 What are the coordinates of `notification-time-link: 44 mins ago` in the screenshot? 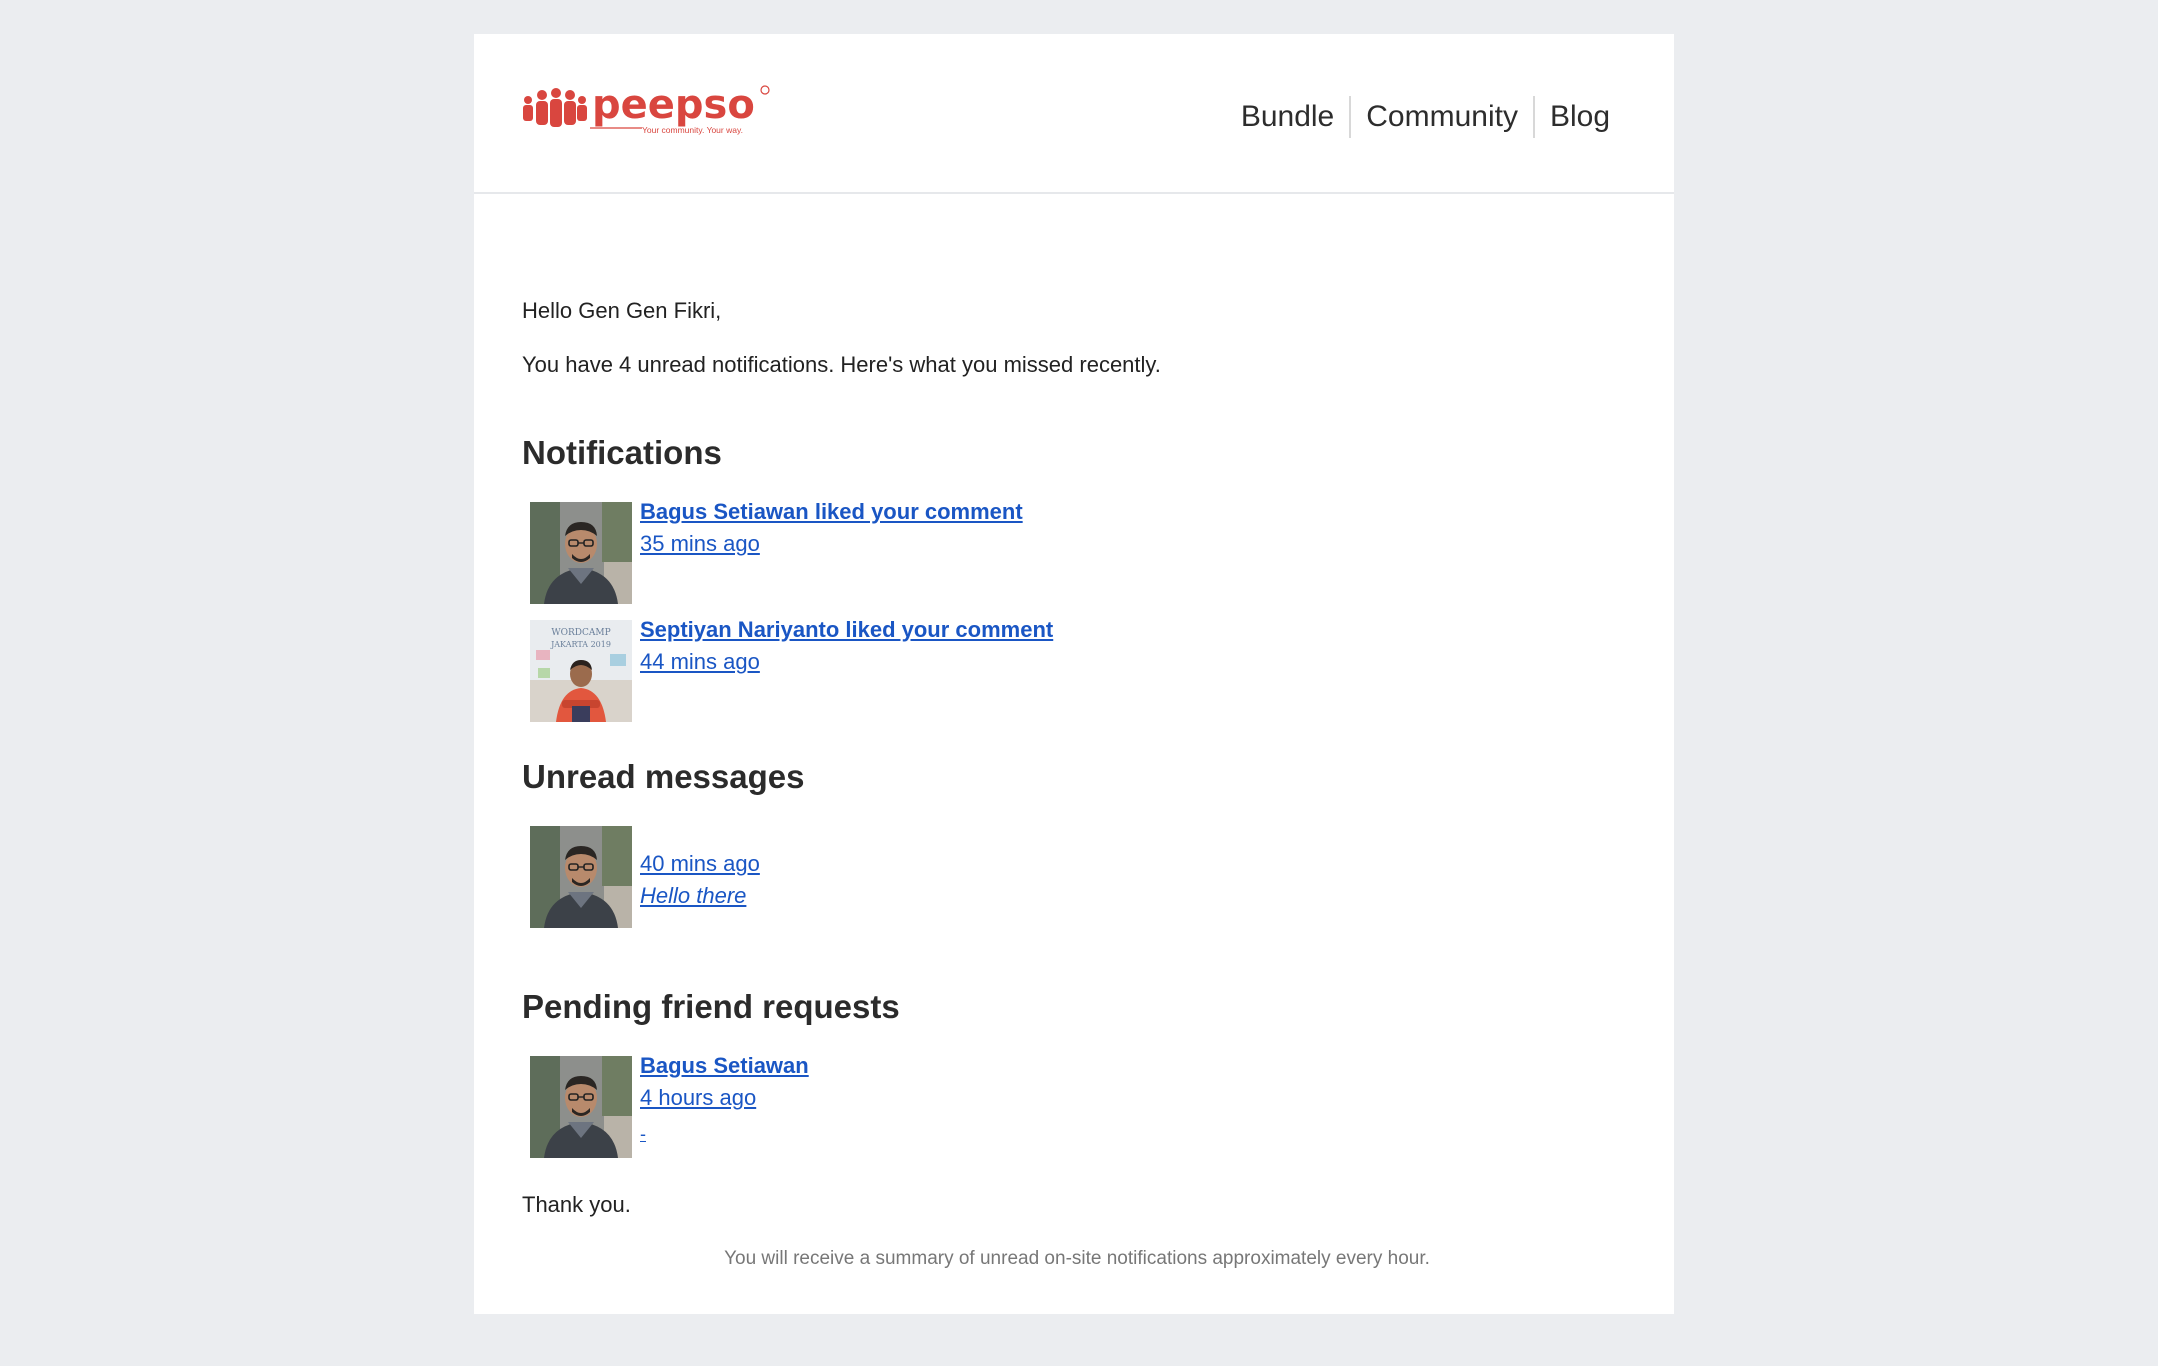 It's located at (846, 662).